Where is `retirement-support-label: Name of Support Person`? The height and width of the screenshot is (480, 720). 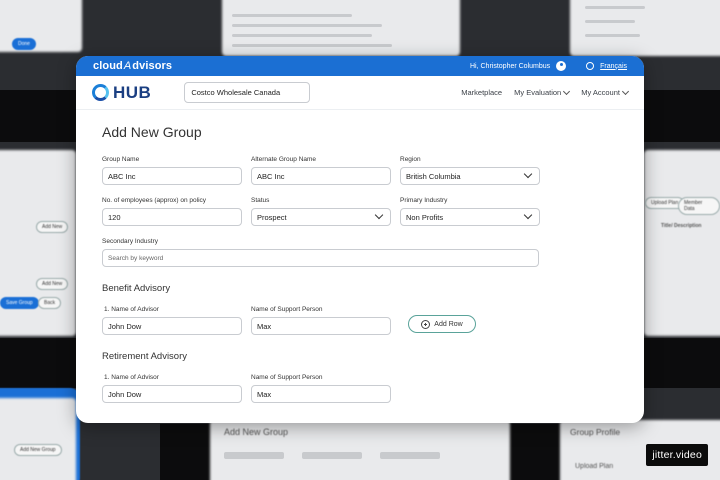 retirement-support-label: Name of Support Person is located at coordinates (287, 377).